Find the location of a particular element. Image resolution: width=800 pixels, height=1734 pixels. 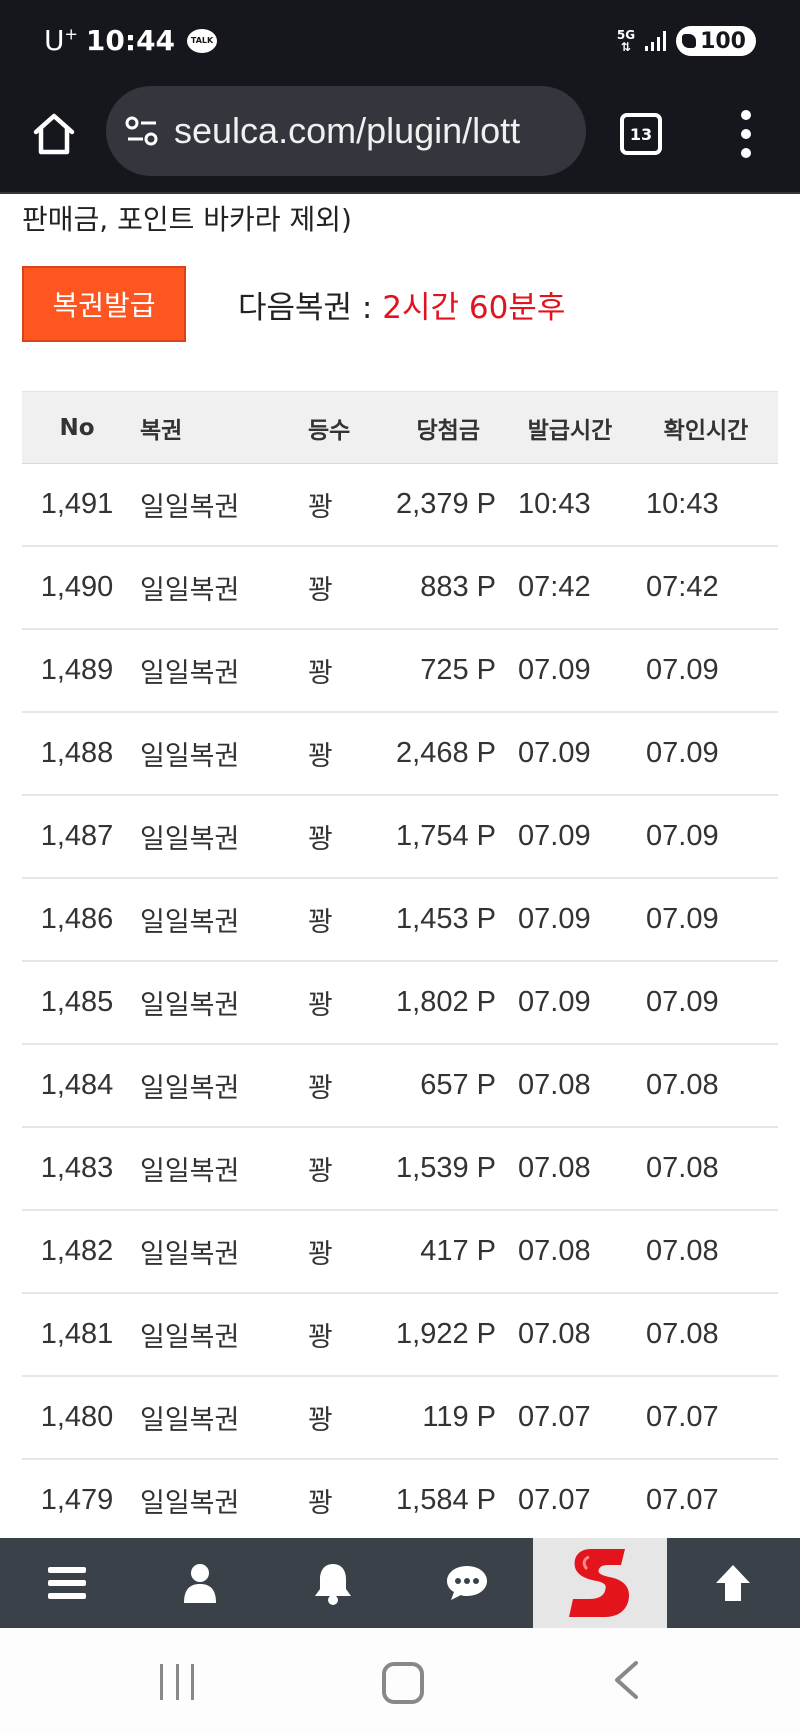

site-settings-icon is located at coordinates (142, 131).